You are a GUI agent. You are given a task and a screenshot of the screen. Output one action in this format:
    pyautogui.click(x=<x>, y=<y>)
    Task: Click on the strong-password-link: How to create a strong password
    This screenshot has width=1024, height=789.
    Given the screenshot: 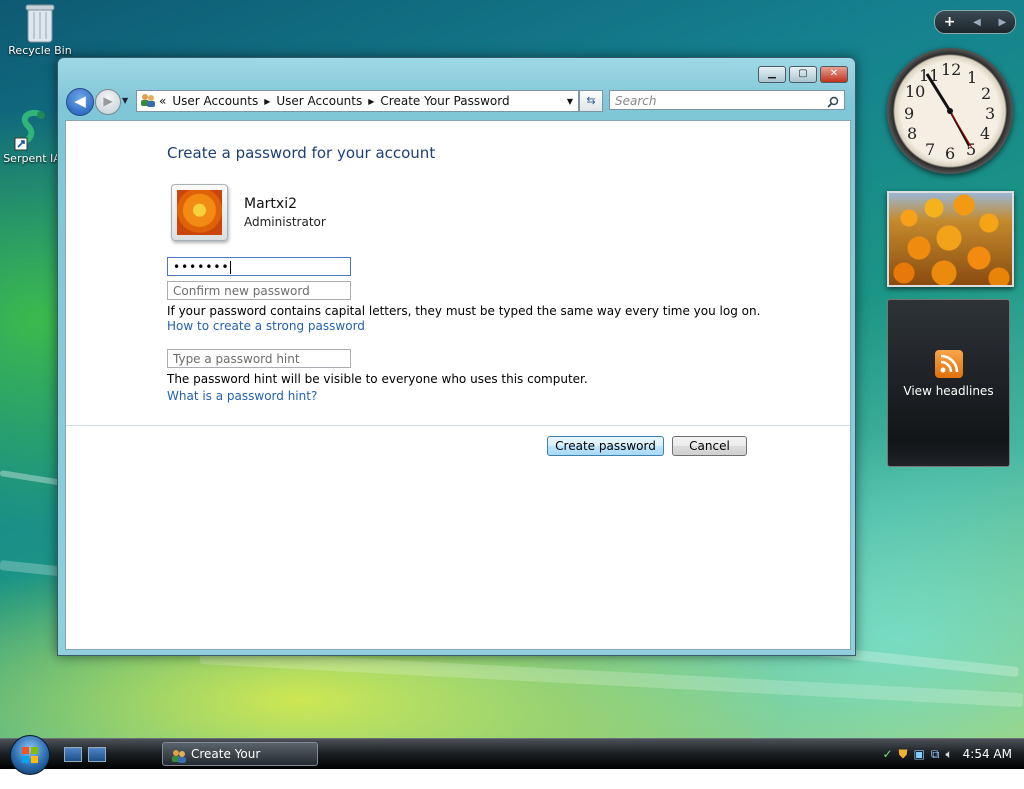 What is the action you would take?
    pyautogui.click(x=266, y=326)
    